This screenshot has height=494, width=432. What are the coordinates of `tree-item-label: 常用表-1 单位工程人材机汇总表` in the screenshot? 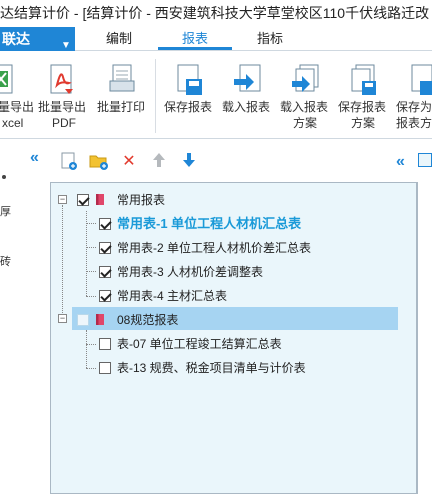 It's located at (209, 223).